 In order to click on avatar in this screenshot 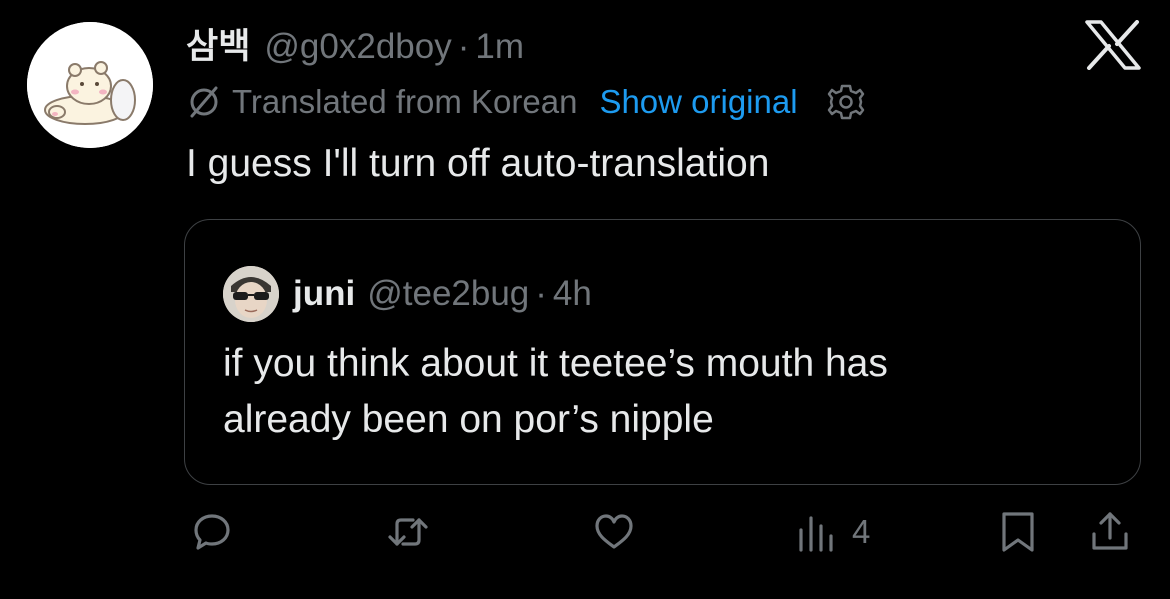, I will do `click(90, 85)`.